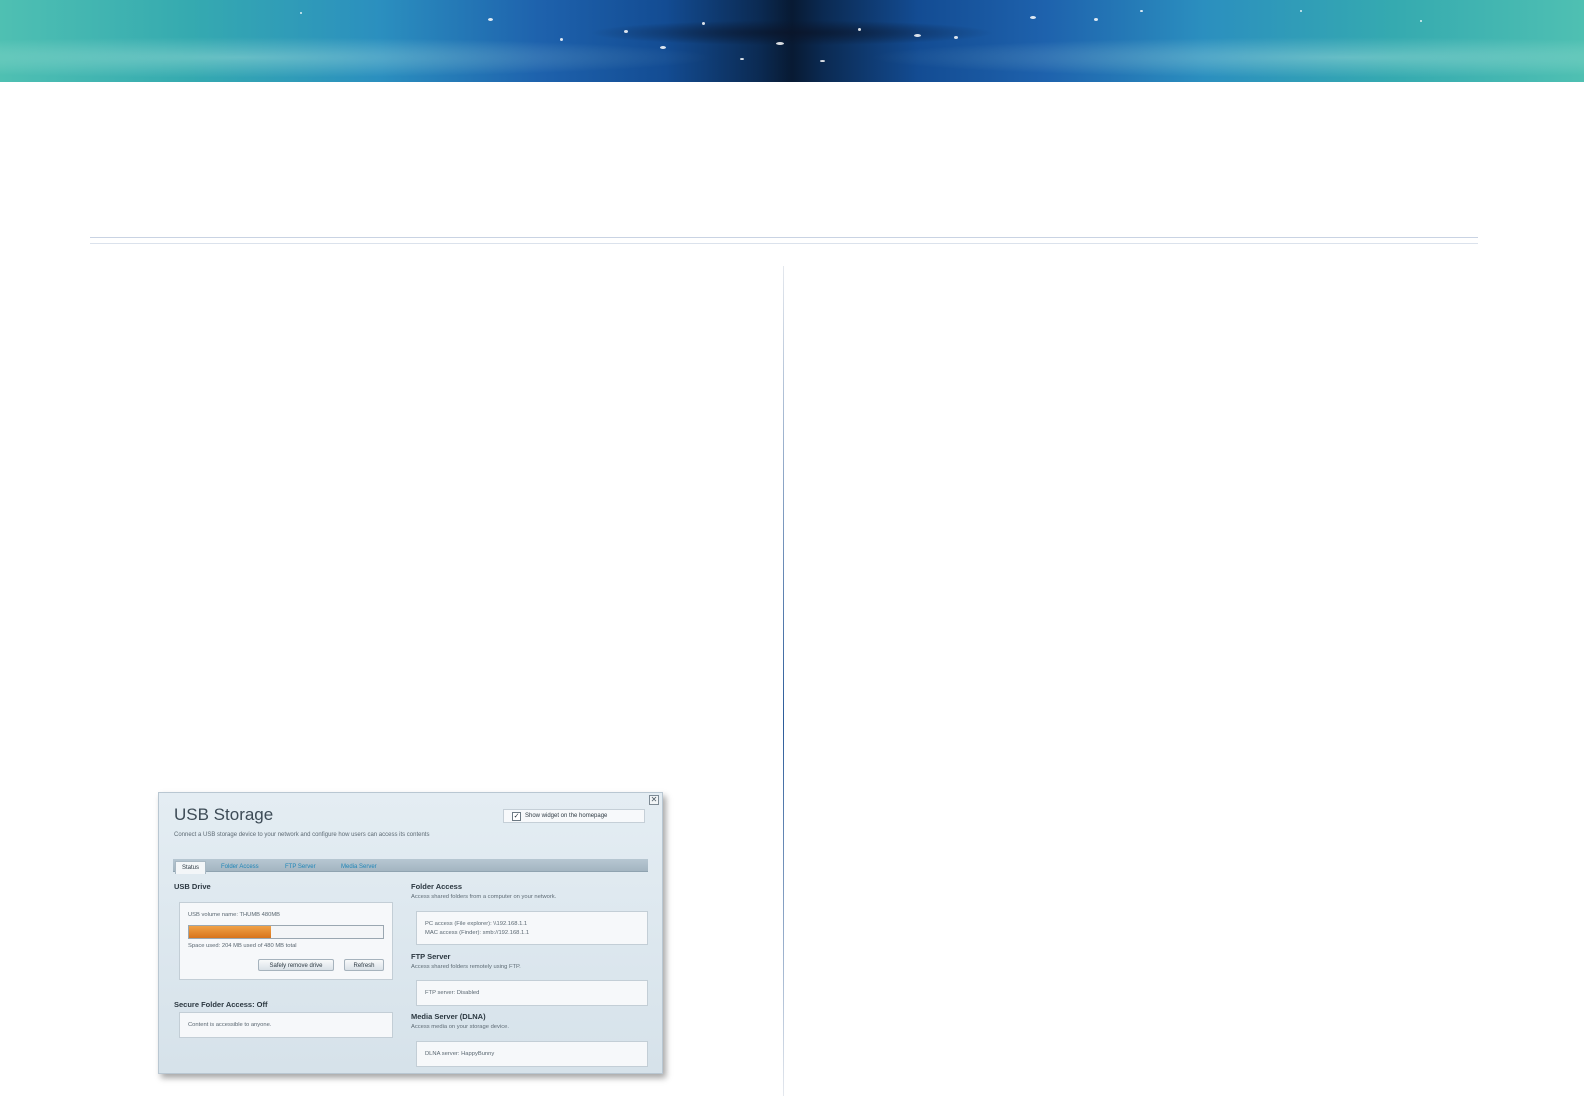  I want to click on close-icon: ✕, so click(654, 800).